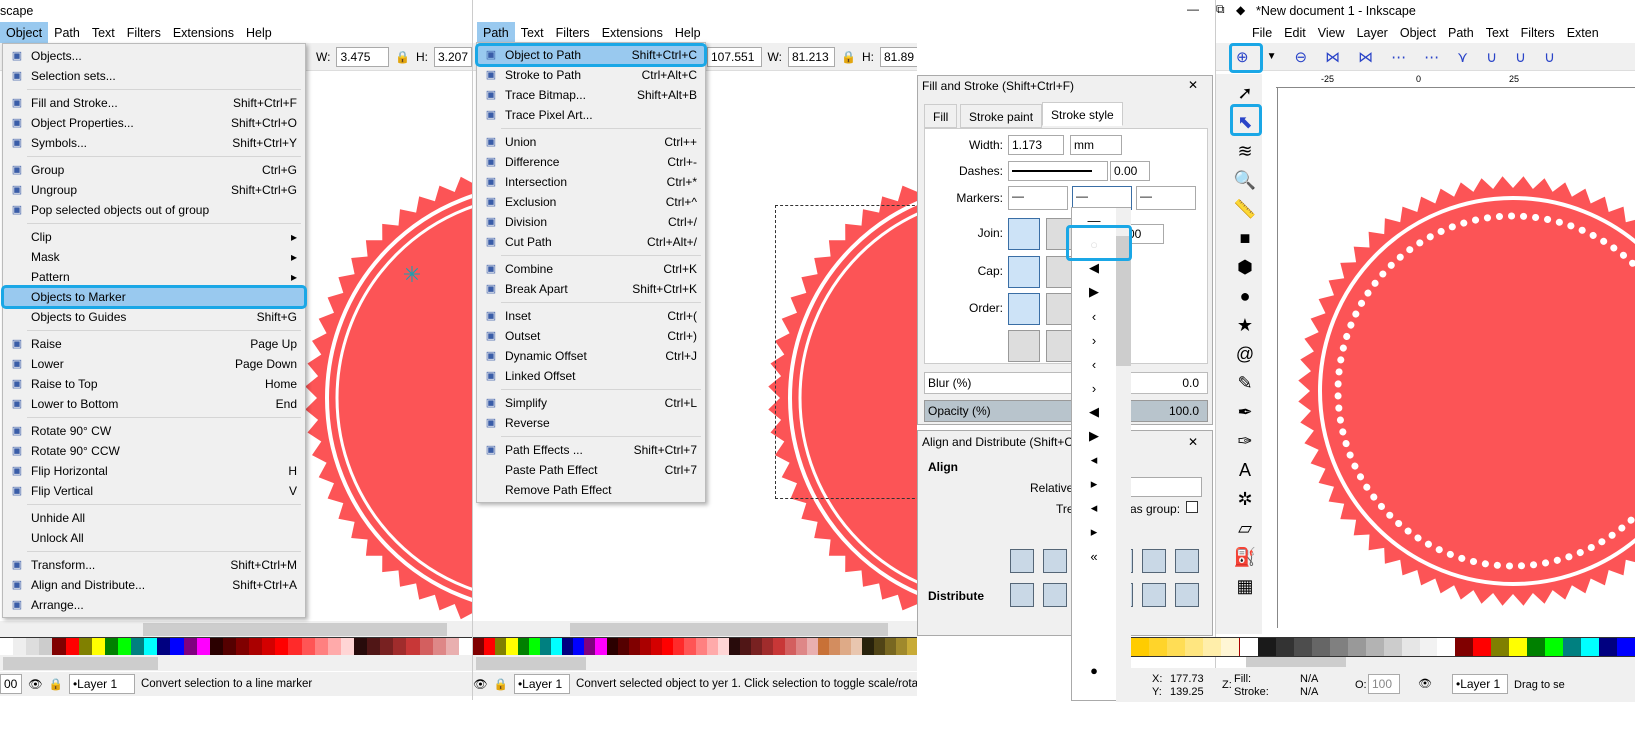 The image size is (1635, 734). I want to click on menu-item-ungroup: ▣ Ungroup Shift+Ctrl+G, so click(154, 190).